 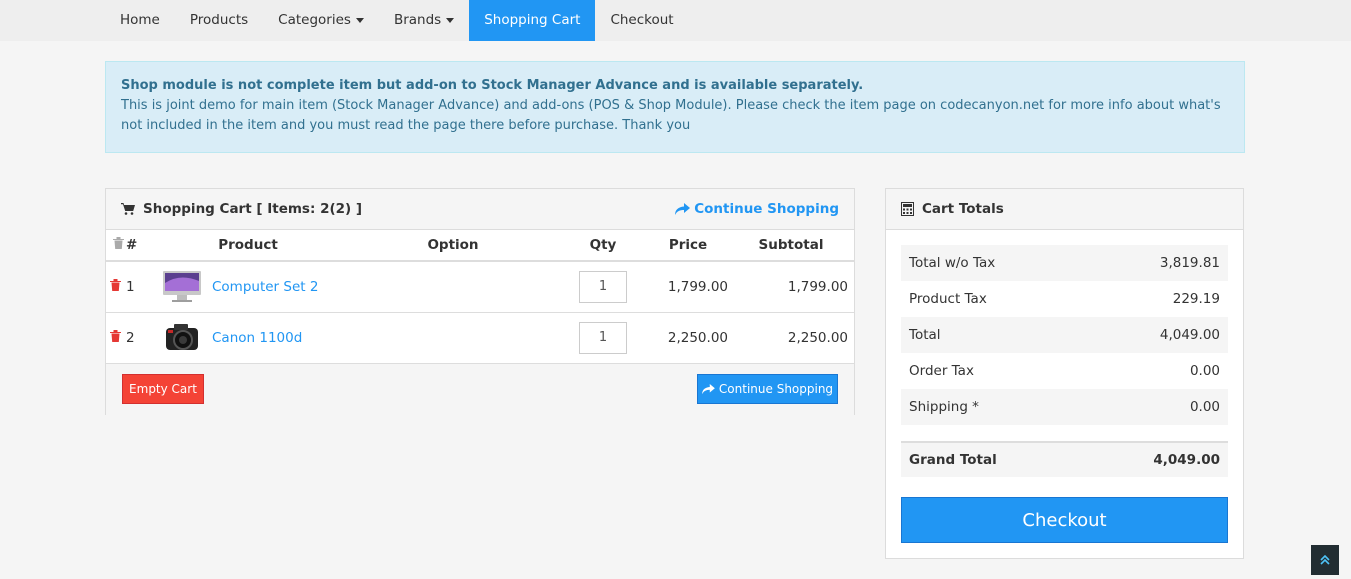 What do you see at coordinates (128, 209) in the screenshot?
I see `shopping-cart-icon` at bounding box center [128, 209].